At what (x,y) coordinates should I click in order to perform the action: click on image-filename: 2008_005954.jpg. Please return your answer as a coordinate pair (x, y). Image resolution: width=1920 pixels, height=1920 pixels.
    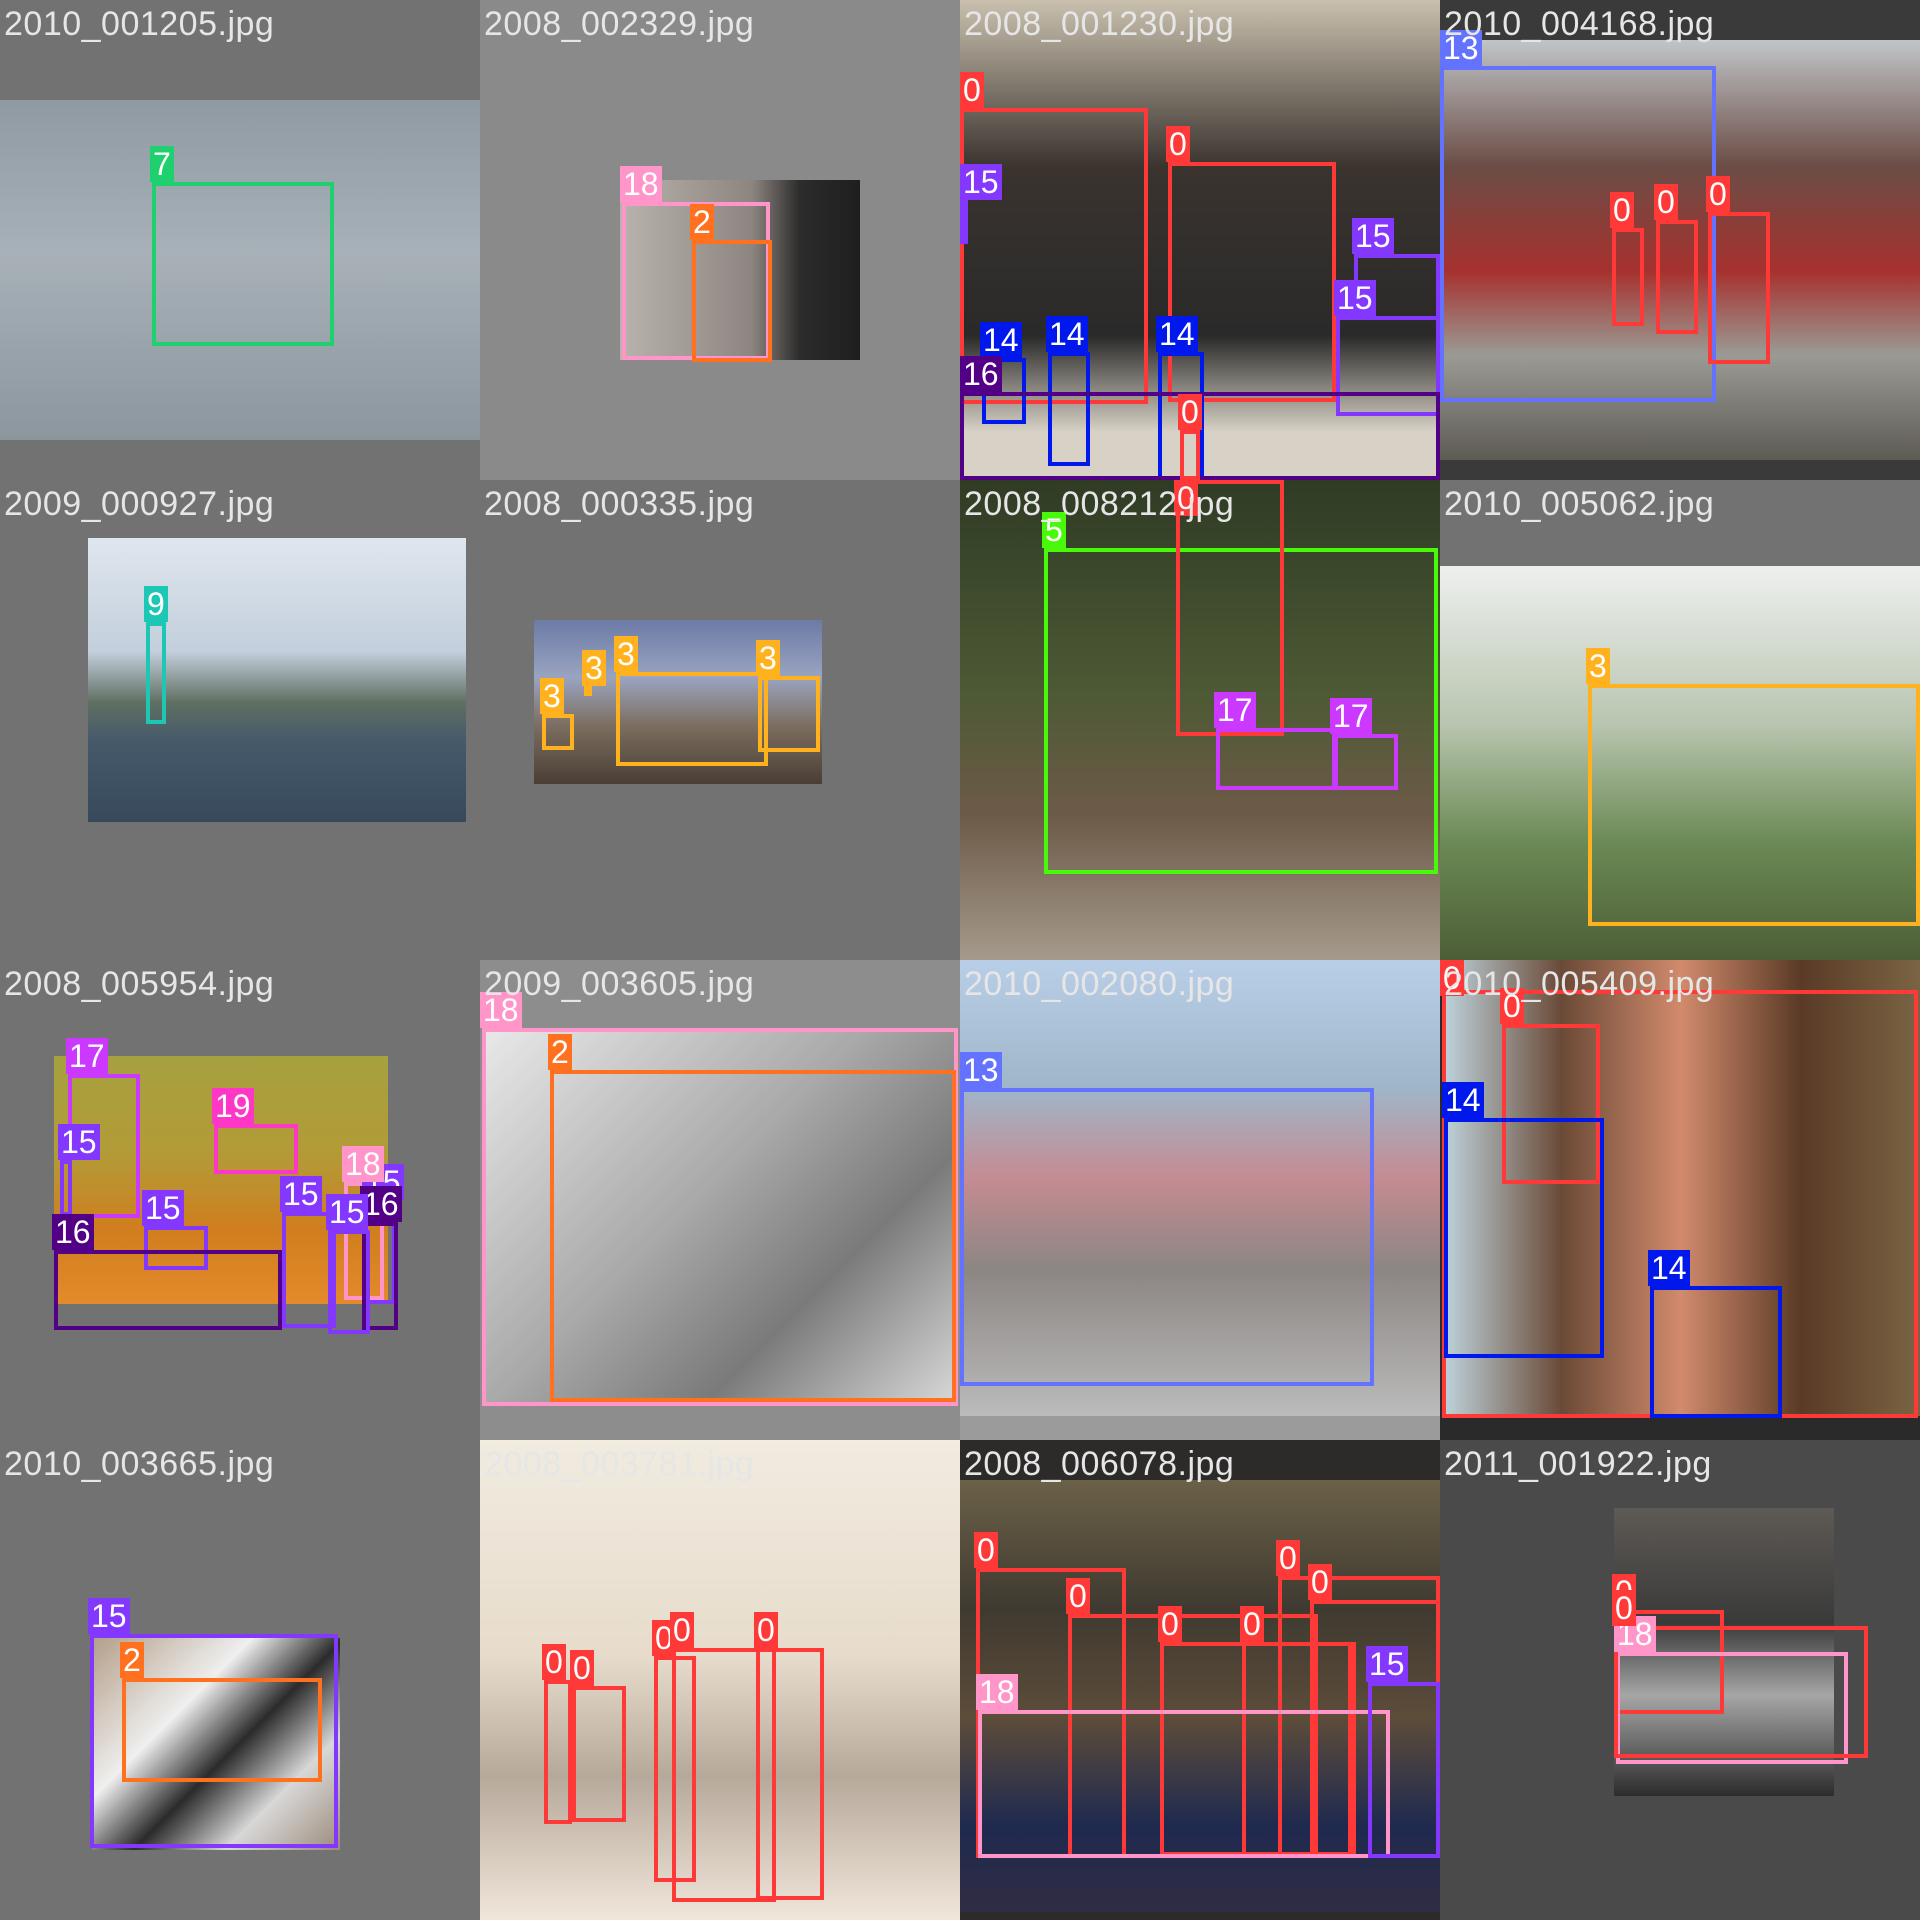
    Looking at the image, I should click on (139, 984).